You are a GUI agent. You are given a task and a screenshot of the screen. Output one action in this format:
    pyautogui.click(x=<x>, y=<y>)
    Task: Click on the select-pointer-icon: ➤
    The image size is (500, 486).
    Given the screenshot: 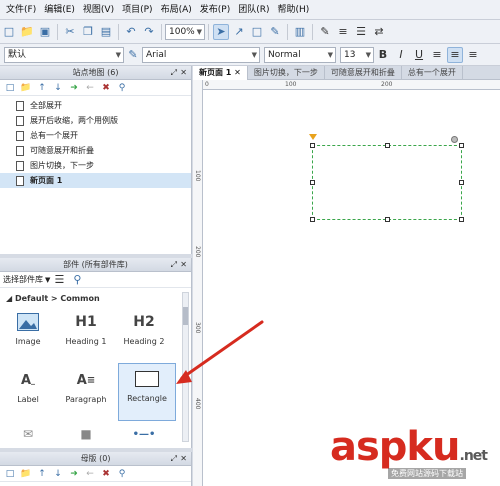 What is the action you would take?
    pyautogui.click(x=221, y=31)
    